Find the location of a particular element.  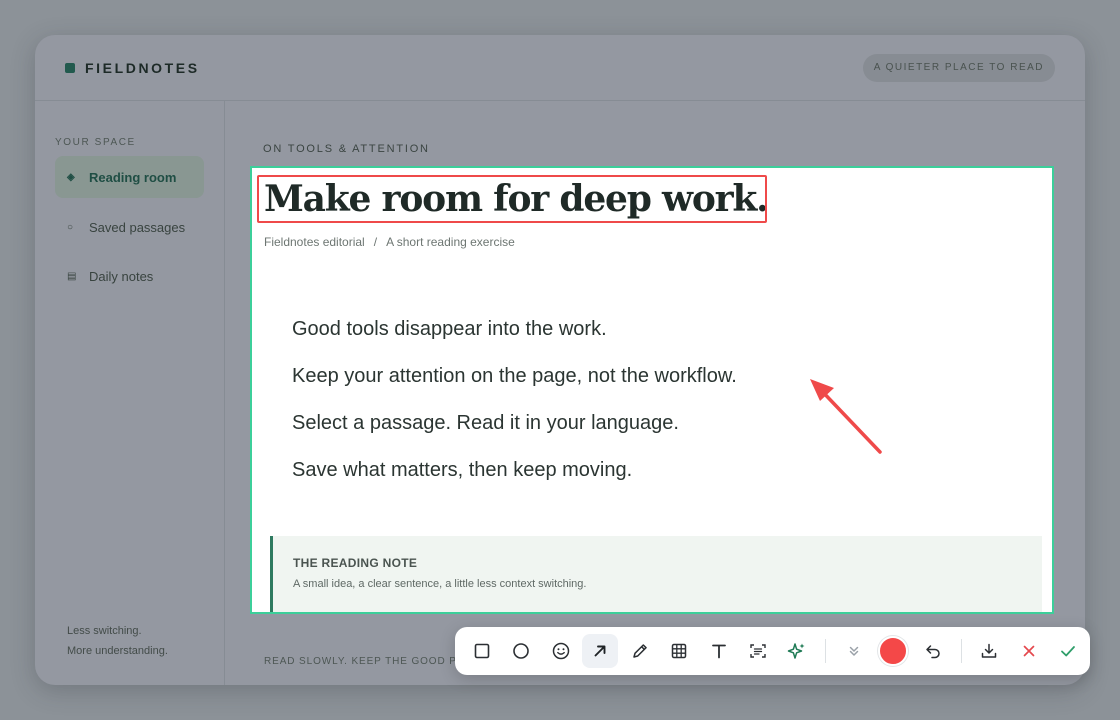

ocr-tool is located at coordinates (757, 651).